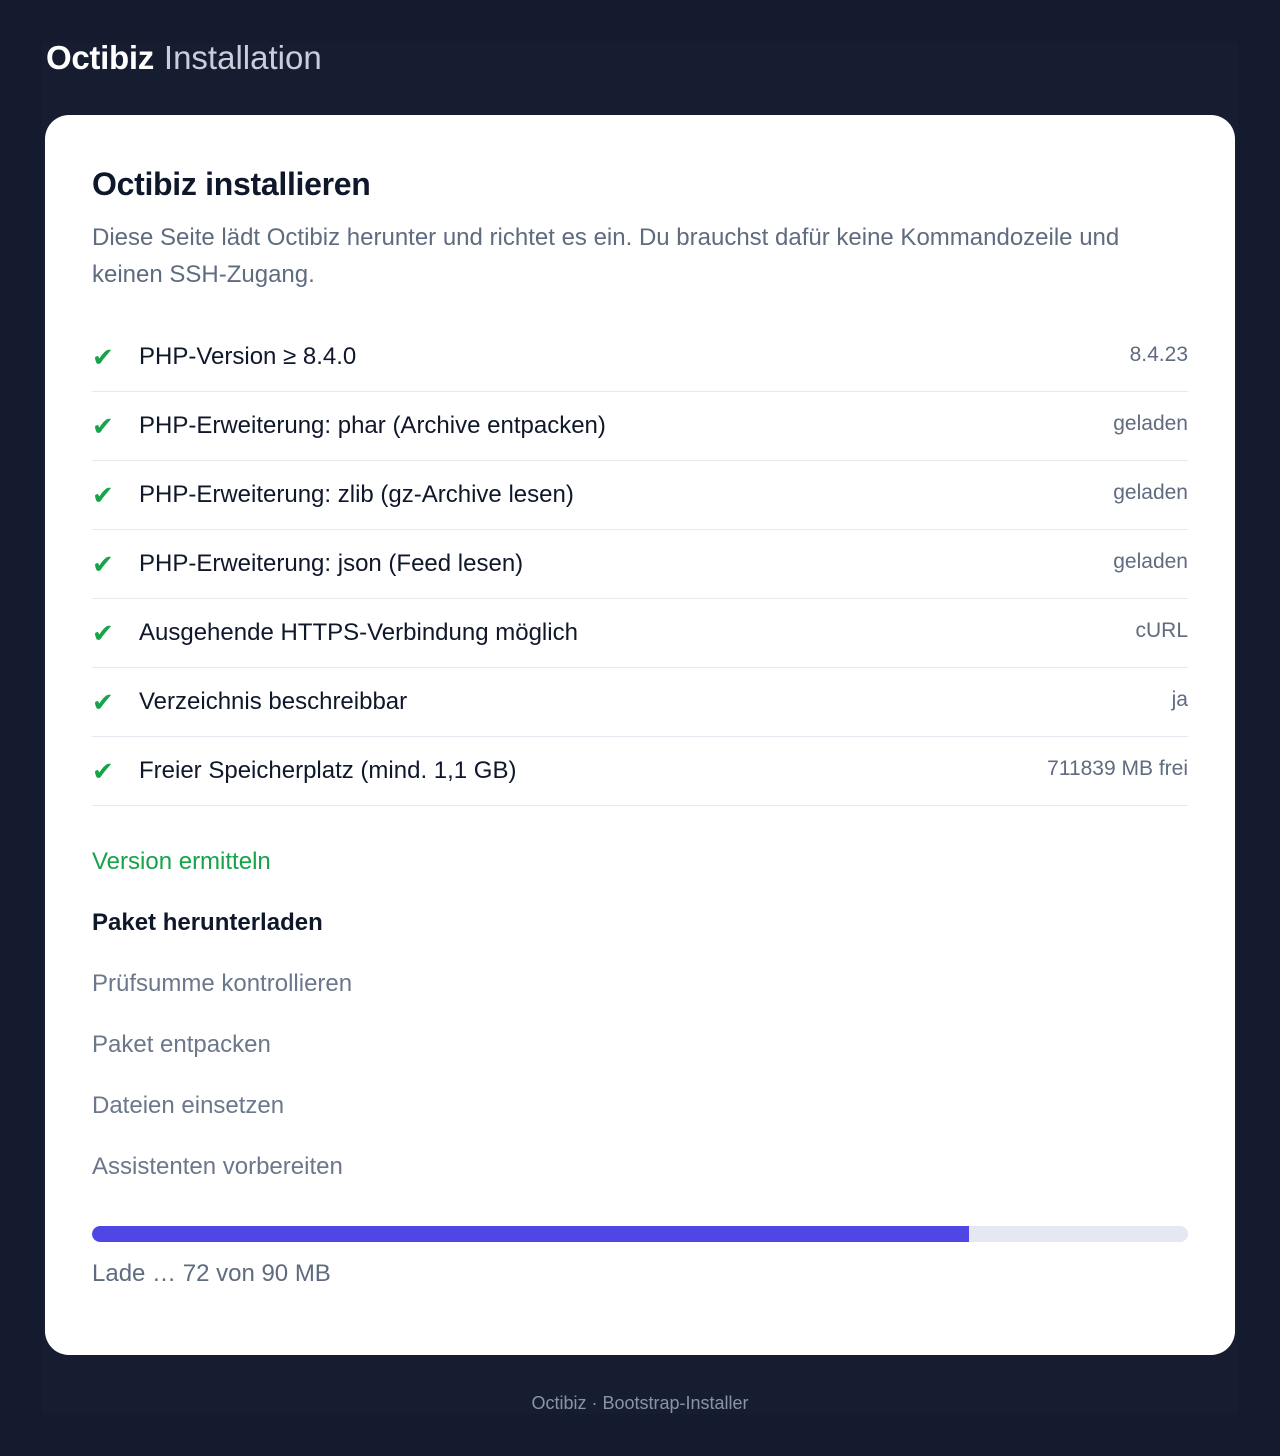 The height and width of the screenshot is (1456, 1280). What do you see at coordinates (242, 57) in the screenshot?
I see `brand-subtitle: Installation` at bounding box center [242, 57].